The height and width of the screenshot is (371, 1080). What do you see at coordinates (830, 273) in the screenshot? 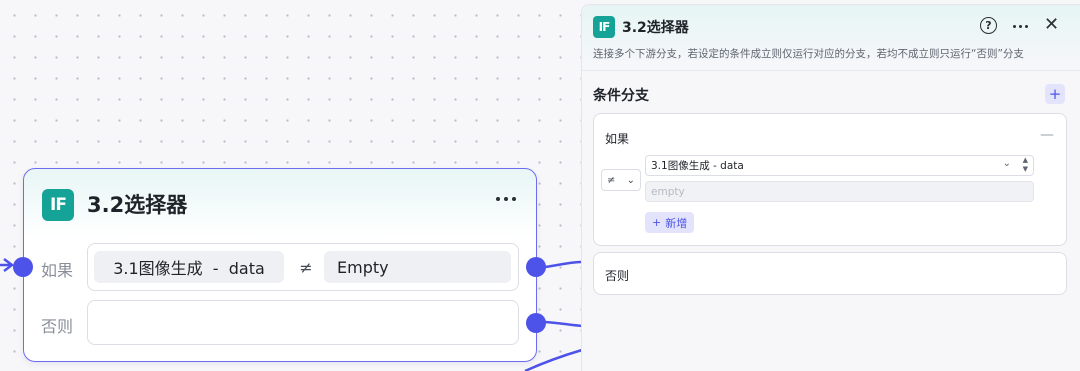
I see `else-branch-card: 否则` at bounding box center [830, 273].